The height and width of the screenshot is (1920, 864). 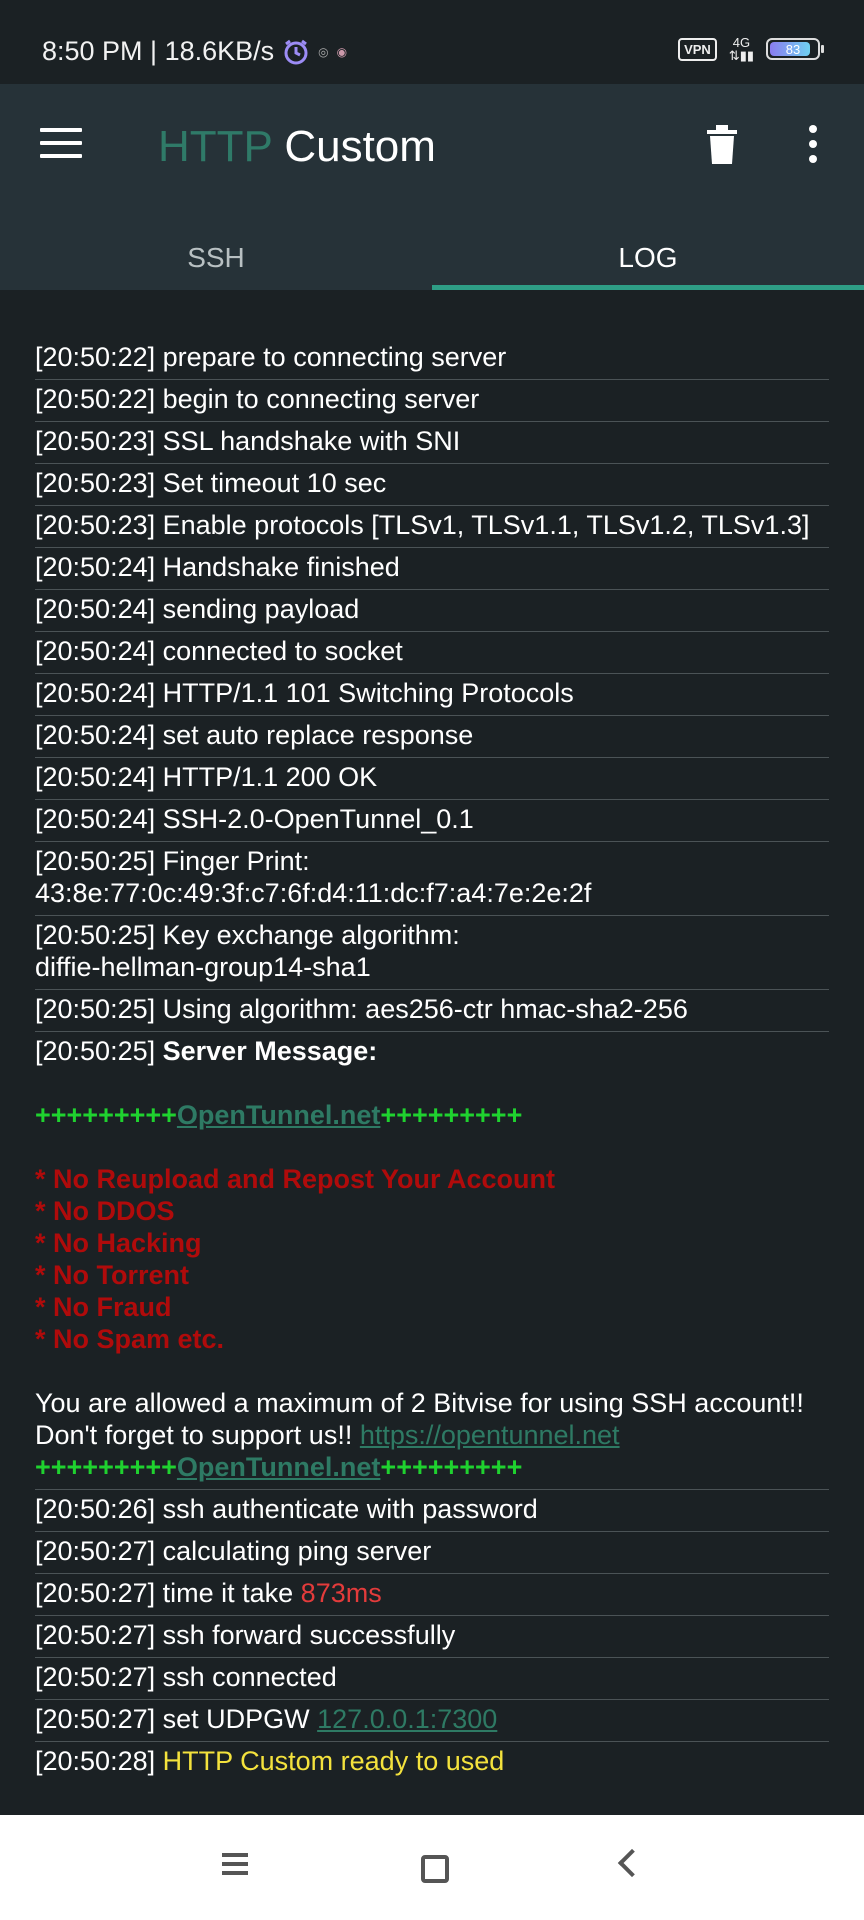 I want to click on rule-item: * No Fraud, so click(x=103, y=1307).